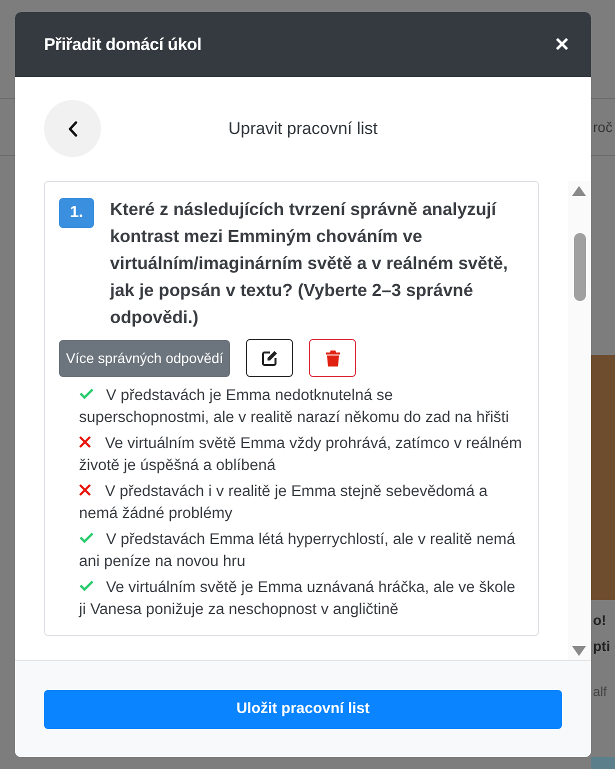  Describe the element at coordinates (303, 709) in the screenshot. I see `save-button: Uložit pracovní list` at that location.